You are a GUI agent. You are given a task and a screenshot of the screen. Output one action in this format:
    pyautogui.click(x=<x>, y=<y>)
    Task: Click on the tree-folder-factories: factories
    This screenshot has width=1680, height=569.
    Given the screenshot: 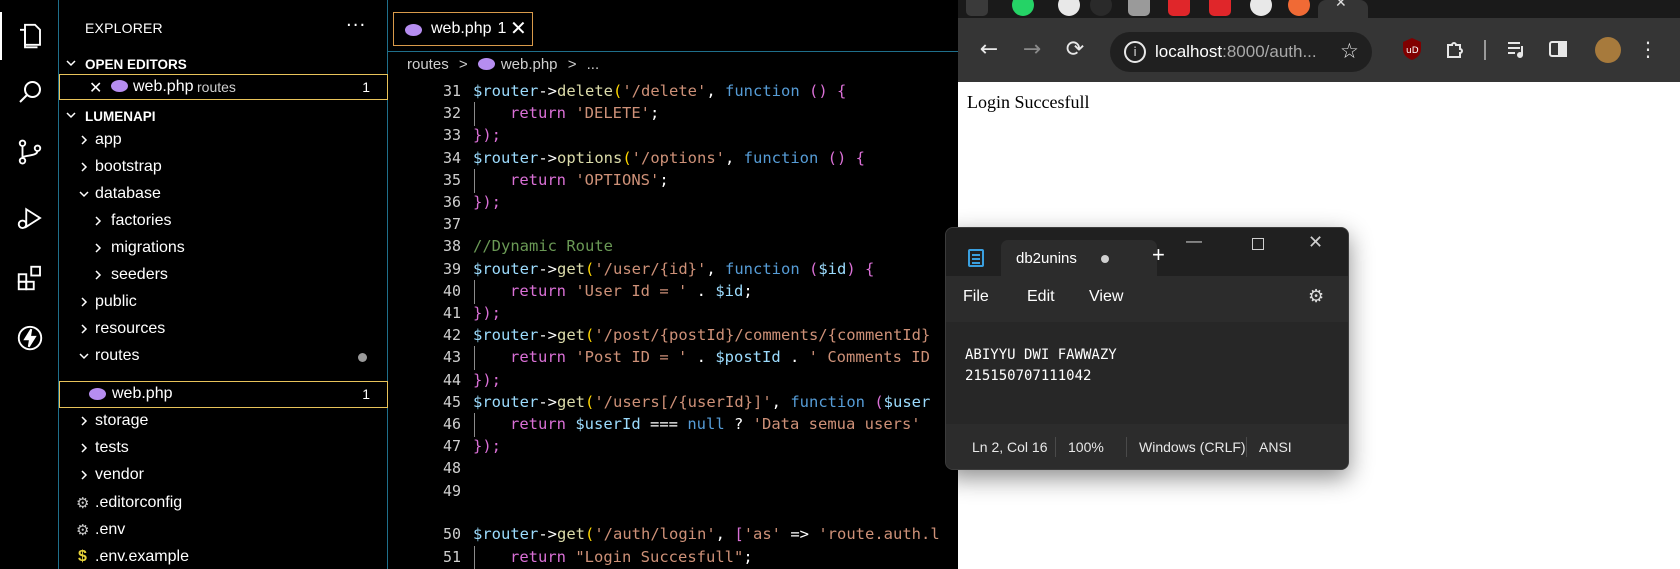 What is the action you would take?
    pyautogui.click(x=223, y=221)
    